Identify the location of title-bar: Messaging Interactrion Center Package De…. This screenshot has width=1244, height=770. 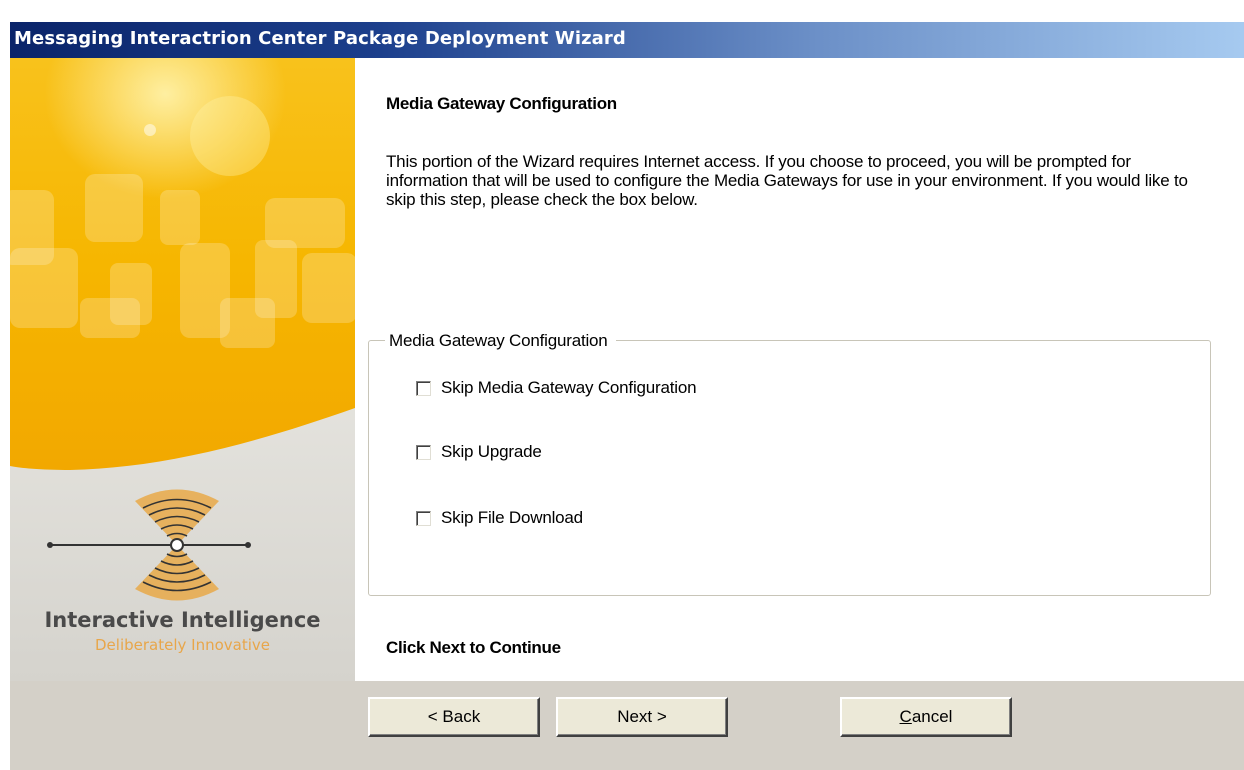
(627, 40).